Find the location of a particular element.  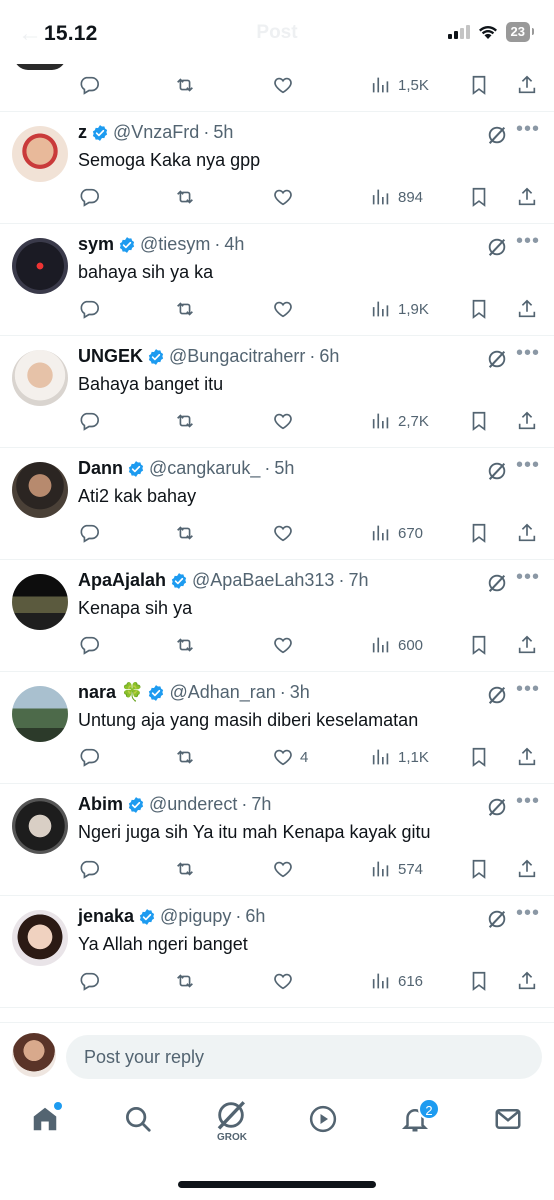

author-name: Dann is located at coordinates (100, 468).